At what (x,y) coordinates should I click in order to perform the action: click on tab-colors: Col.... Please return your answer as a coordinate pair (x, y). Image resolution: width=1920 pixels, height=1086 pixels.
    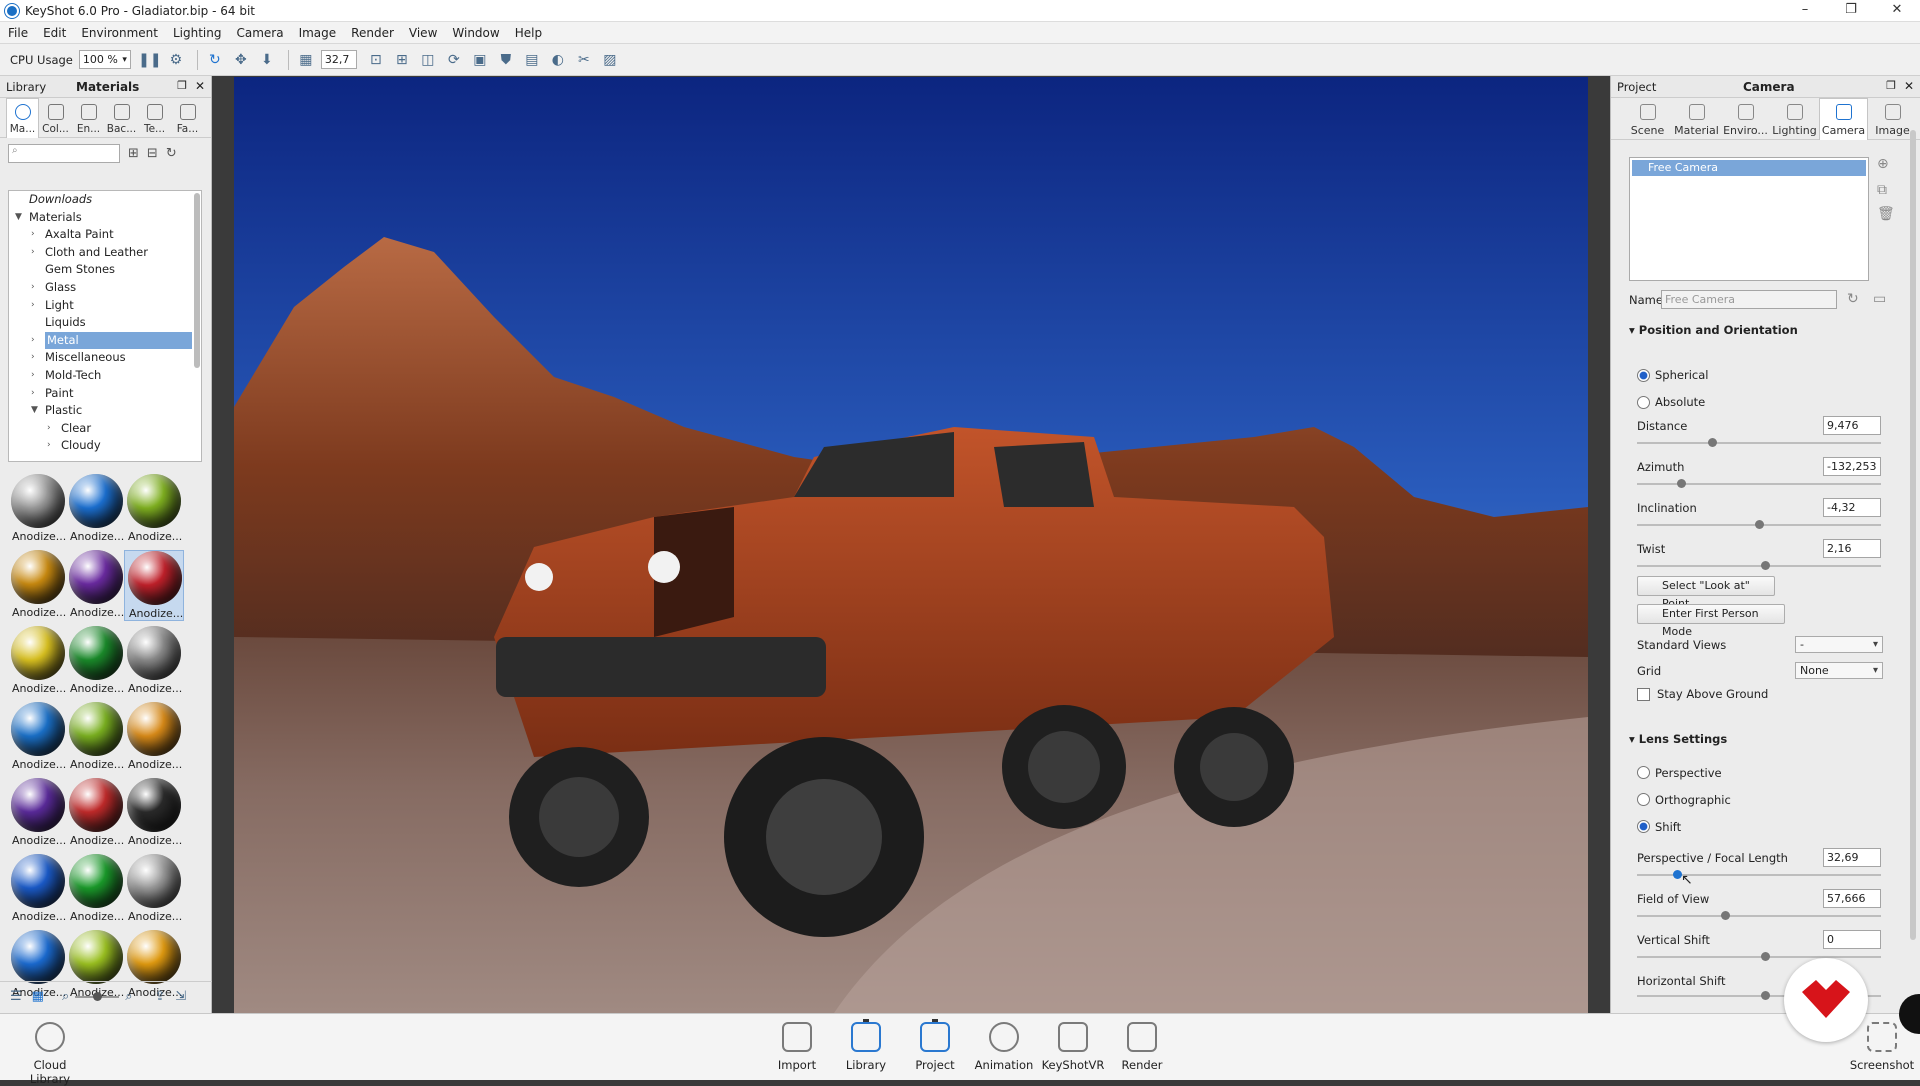
    Looking at the image, I should click on (55, 118).